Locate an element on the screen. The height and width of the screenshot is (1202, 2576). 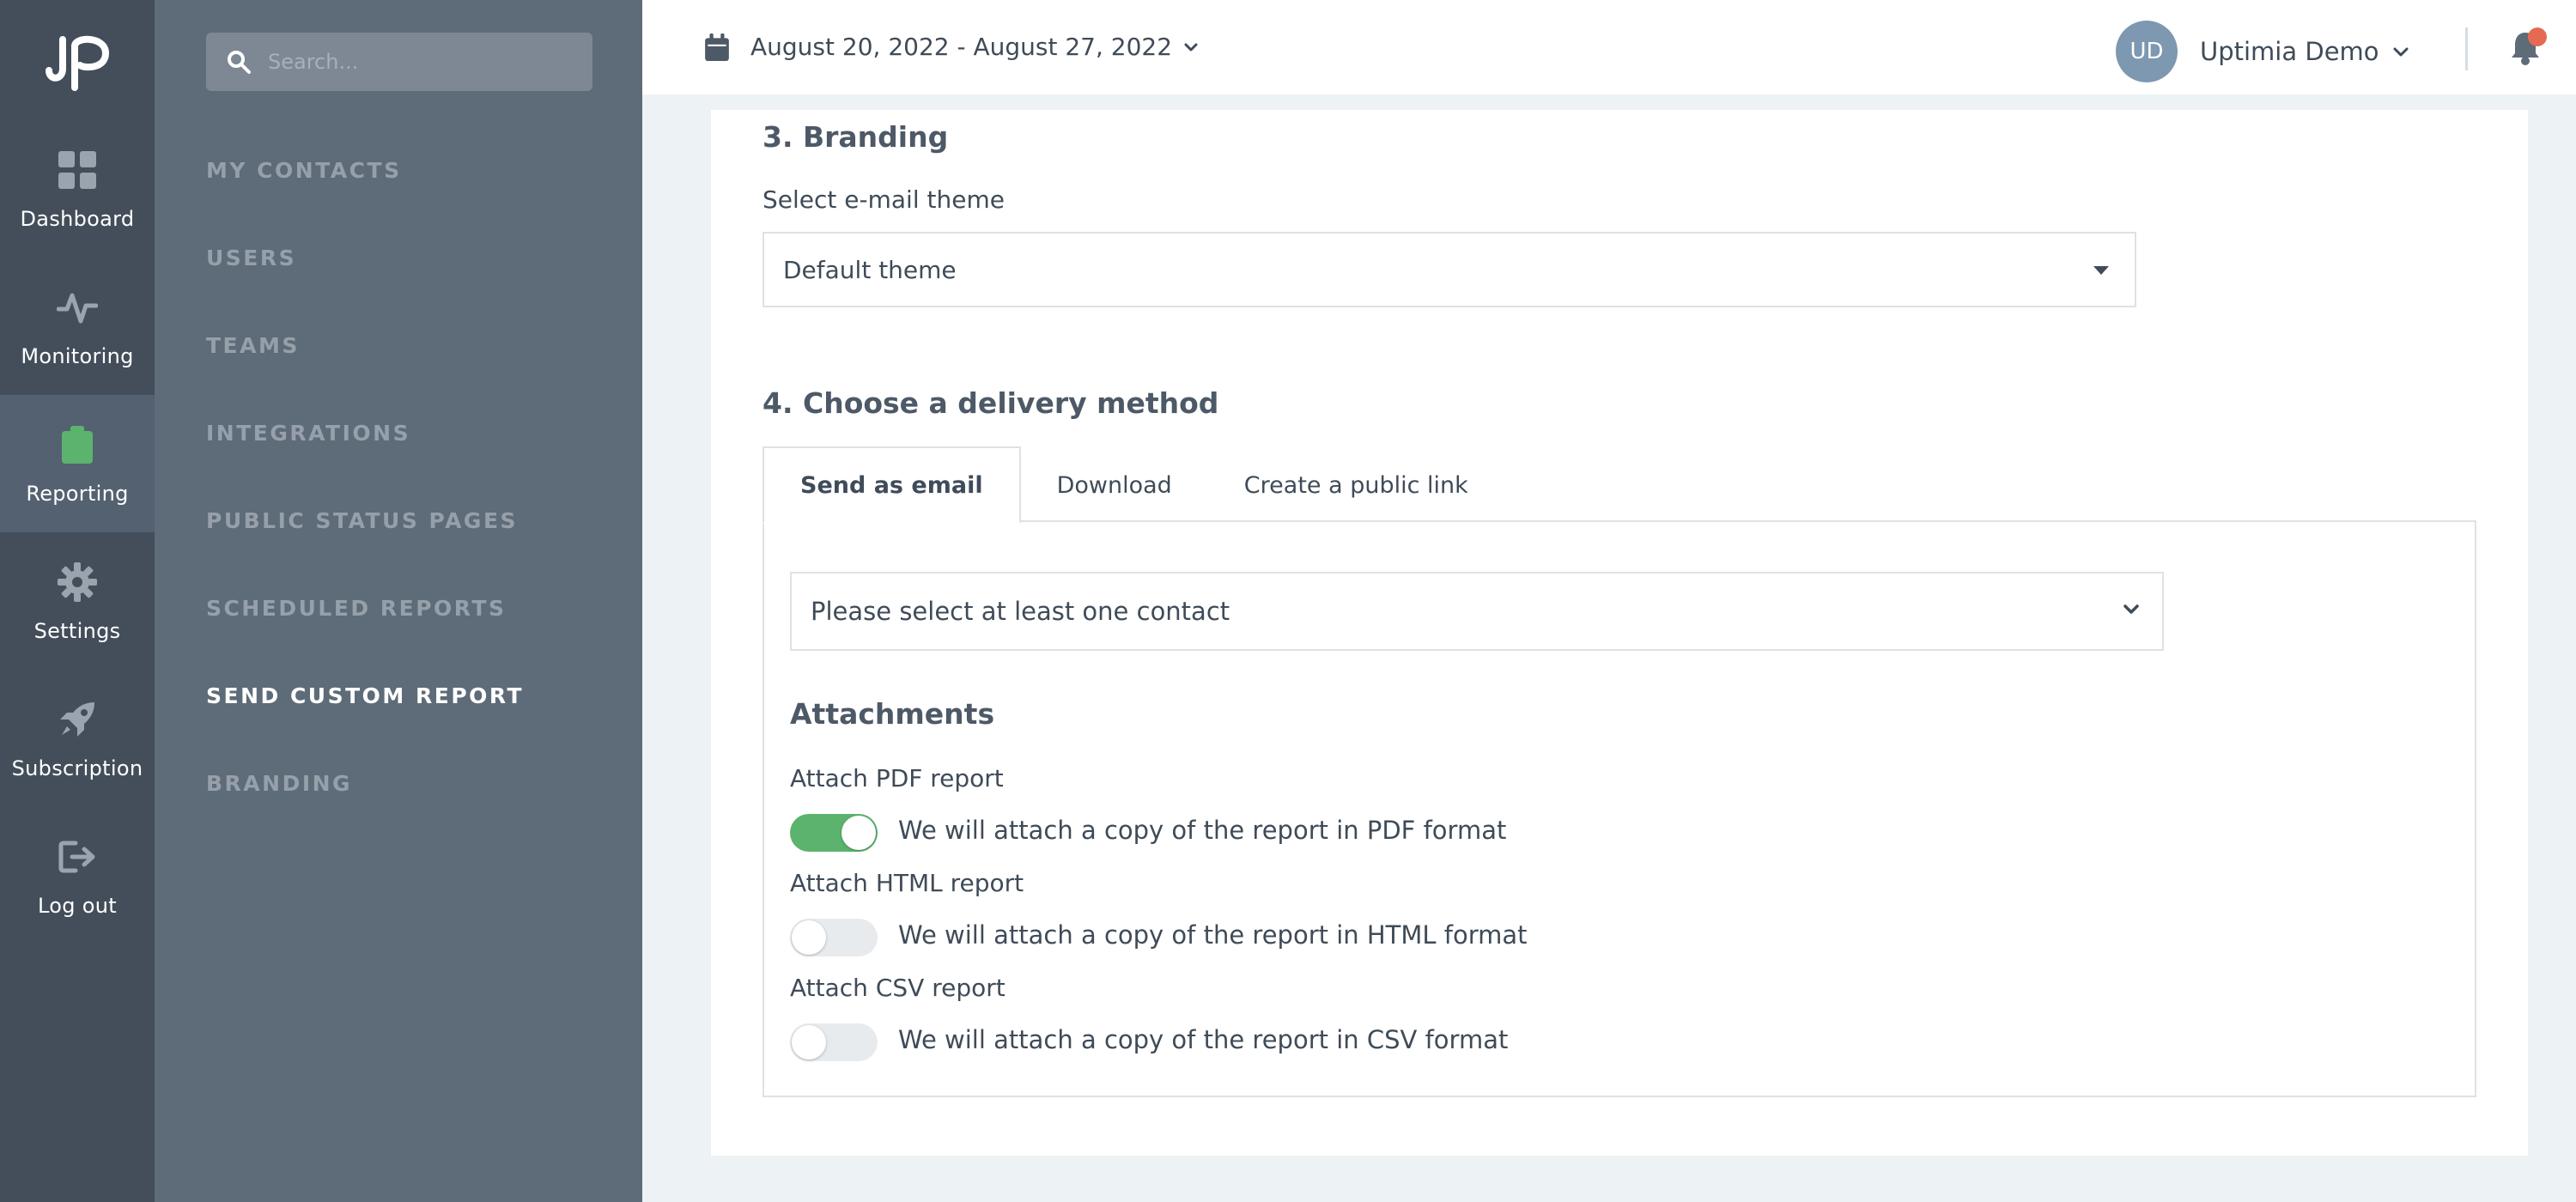
rail-item-reporting: Reporting is located at coordinates (77, 463).